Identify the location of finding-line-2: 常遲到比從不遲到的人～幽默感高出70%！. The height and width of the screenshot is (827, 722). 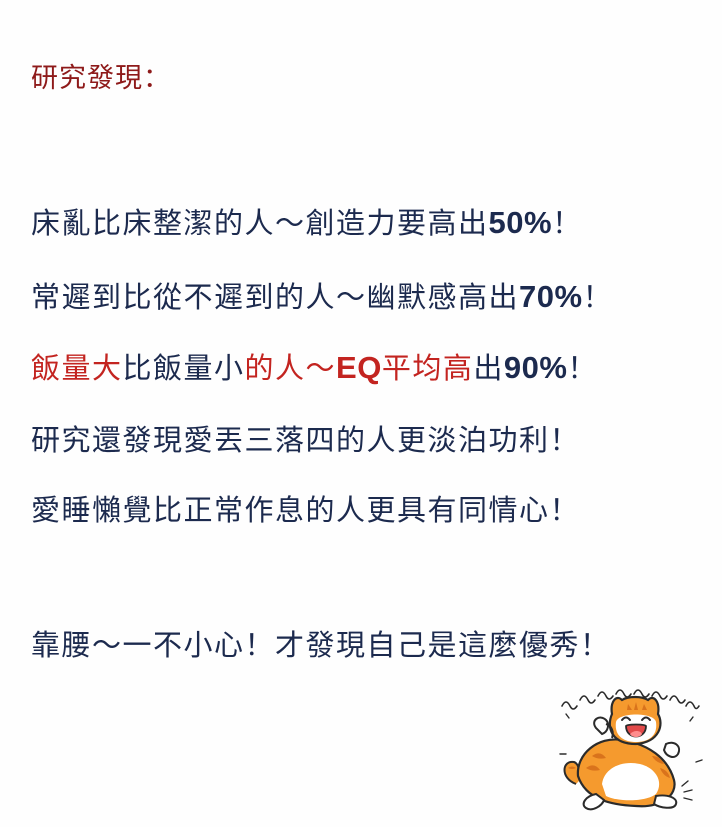
(322, 295).